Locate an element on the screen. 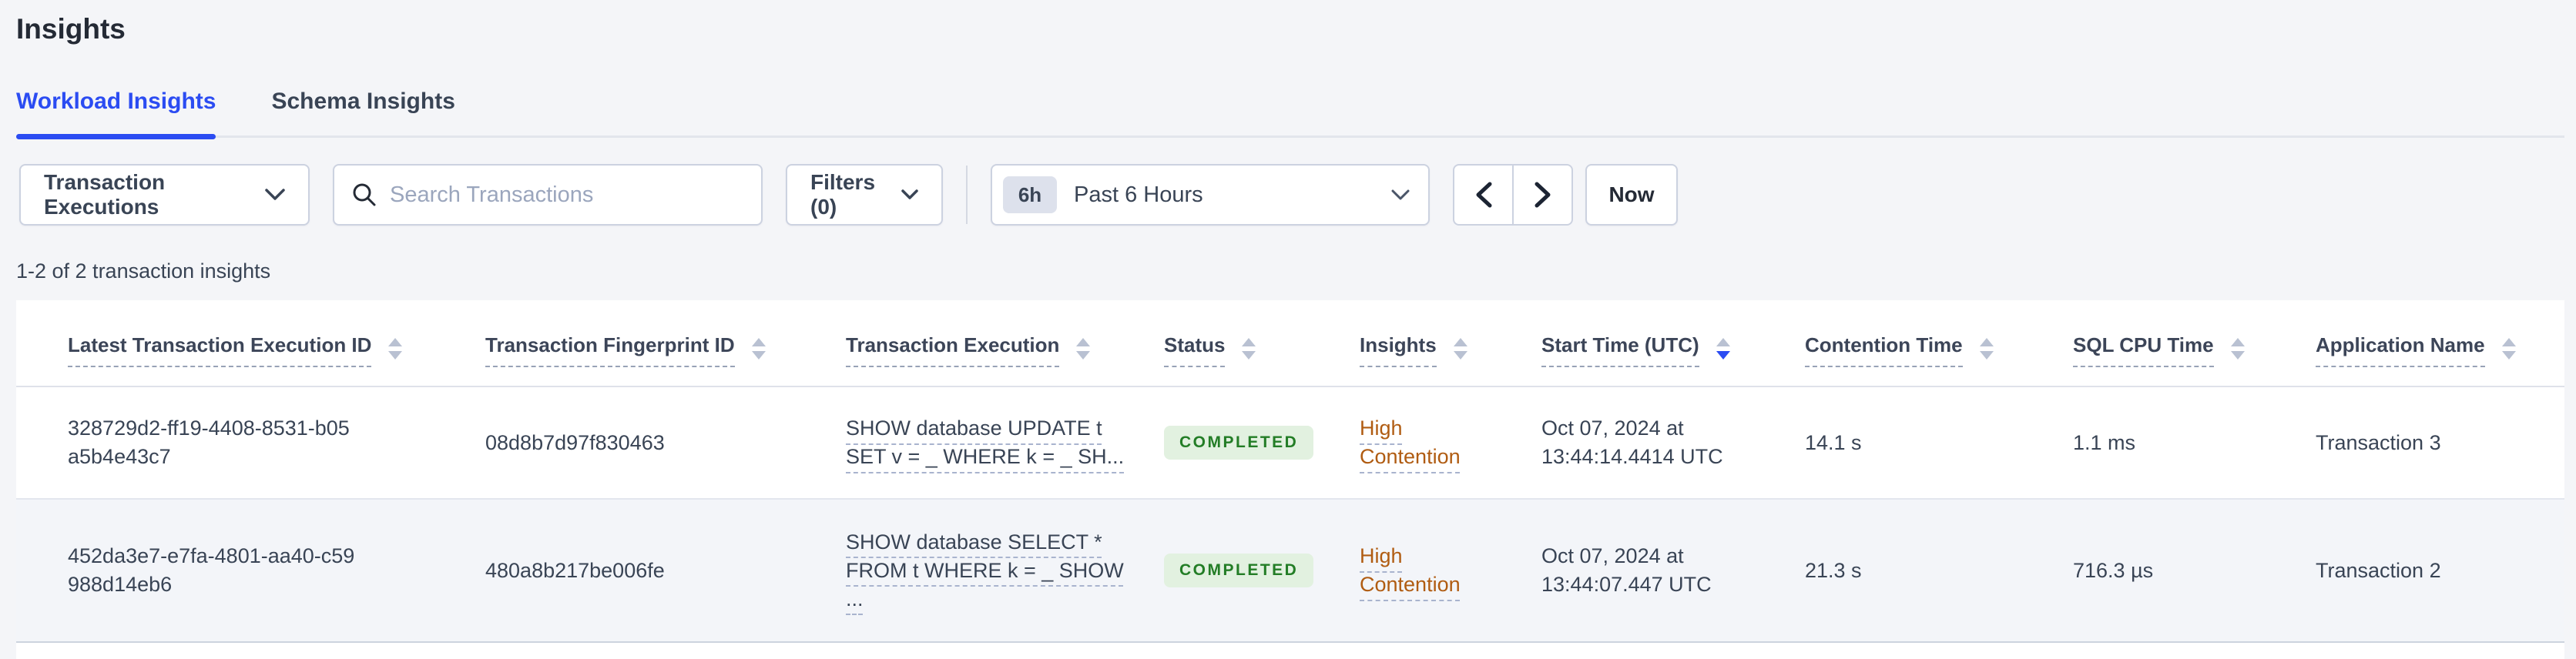 This screenshot has height=659, width=2576. next-time-range-button is located at coordinates (1543, 195).